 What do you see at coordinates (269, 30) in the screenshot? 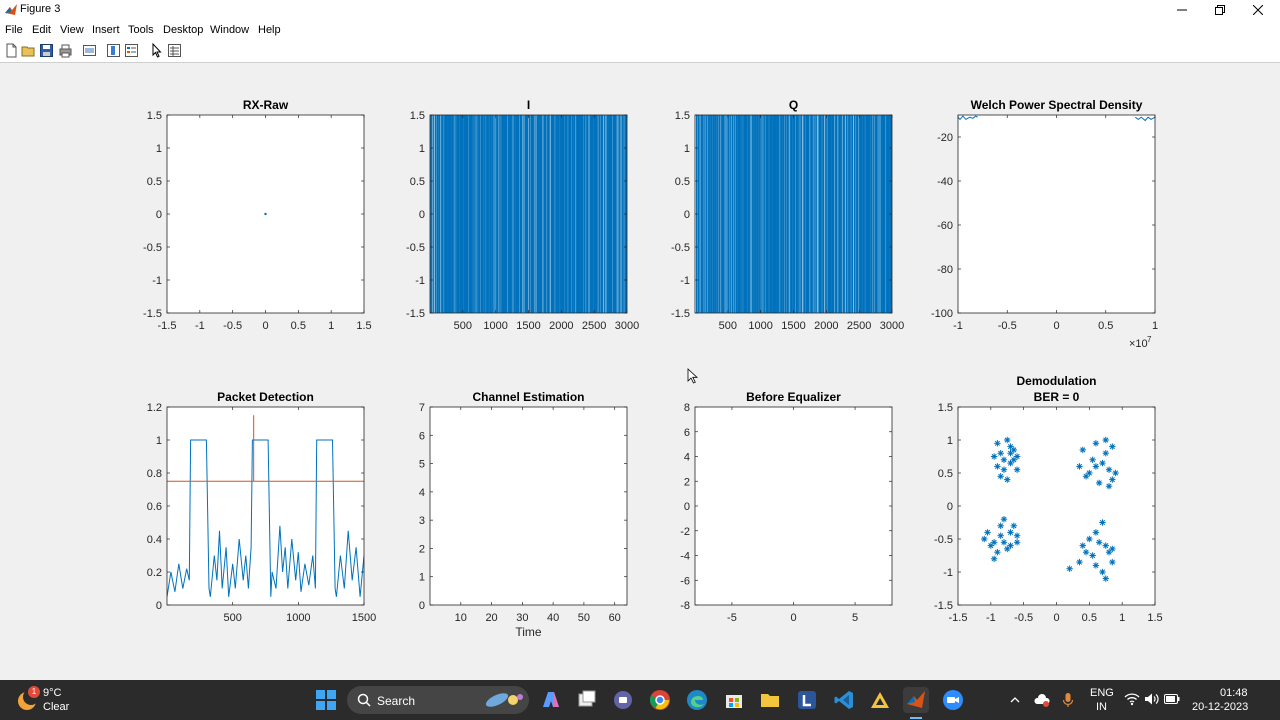
I see `menu-help: Help` at bounding box center [269, 30].